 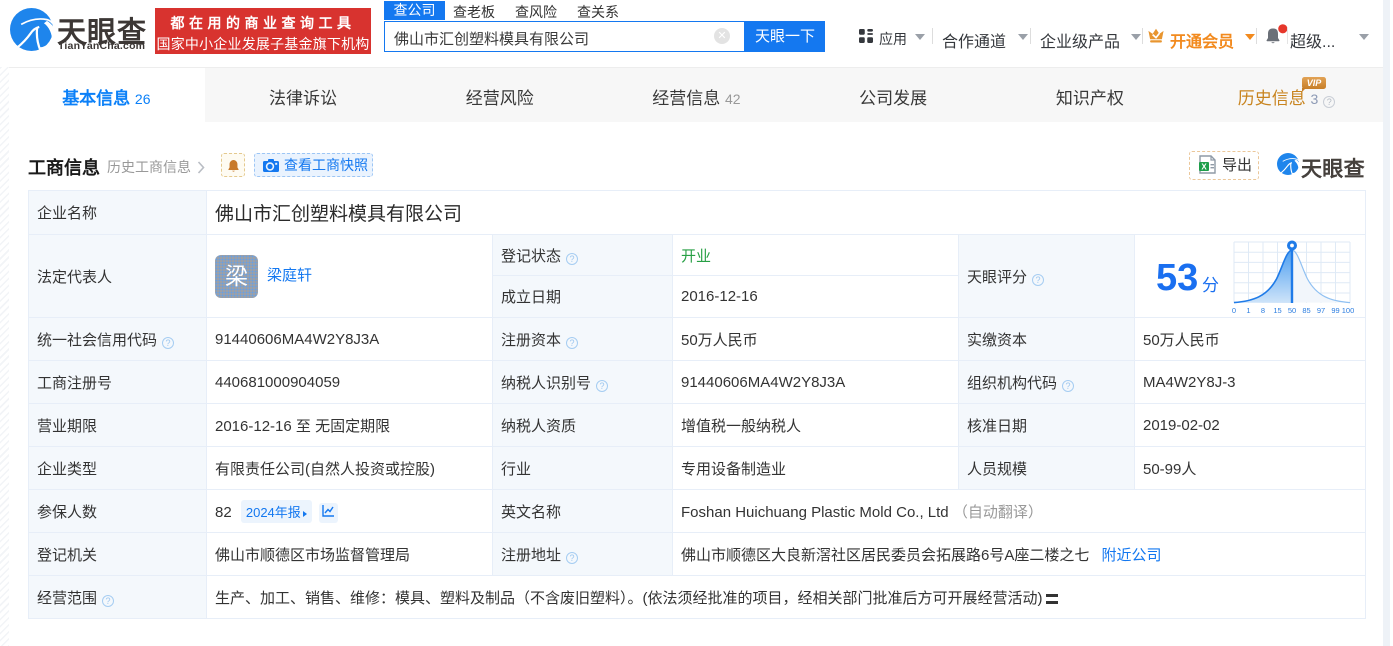 I want to click on svg-text: 100, so click(x=1348, y=310).